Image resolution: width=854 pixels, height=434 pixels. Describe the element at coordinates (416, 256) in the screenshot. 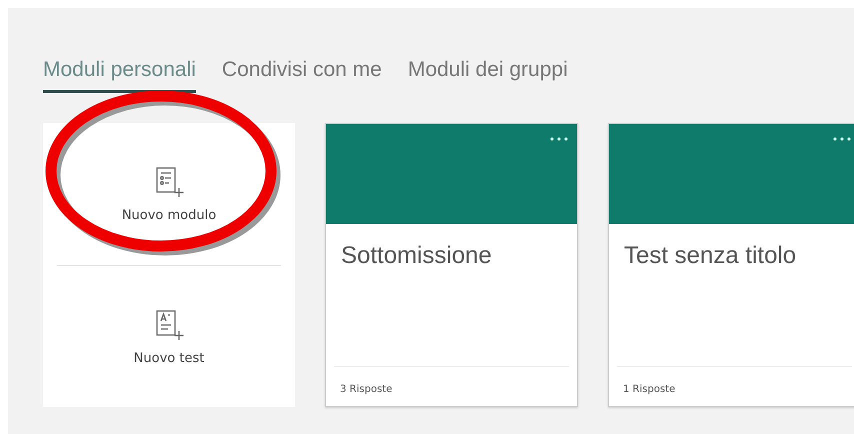

I see `form-title: Sottomissione` at that location.